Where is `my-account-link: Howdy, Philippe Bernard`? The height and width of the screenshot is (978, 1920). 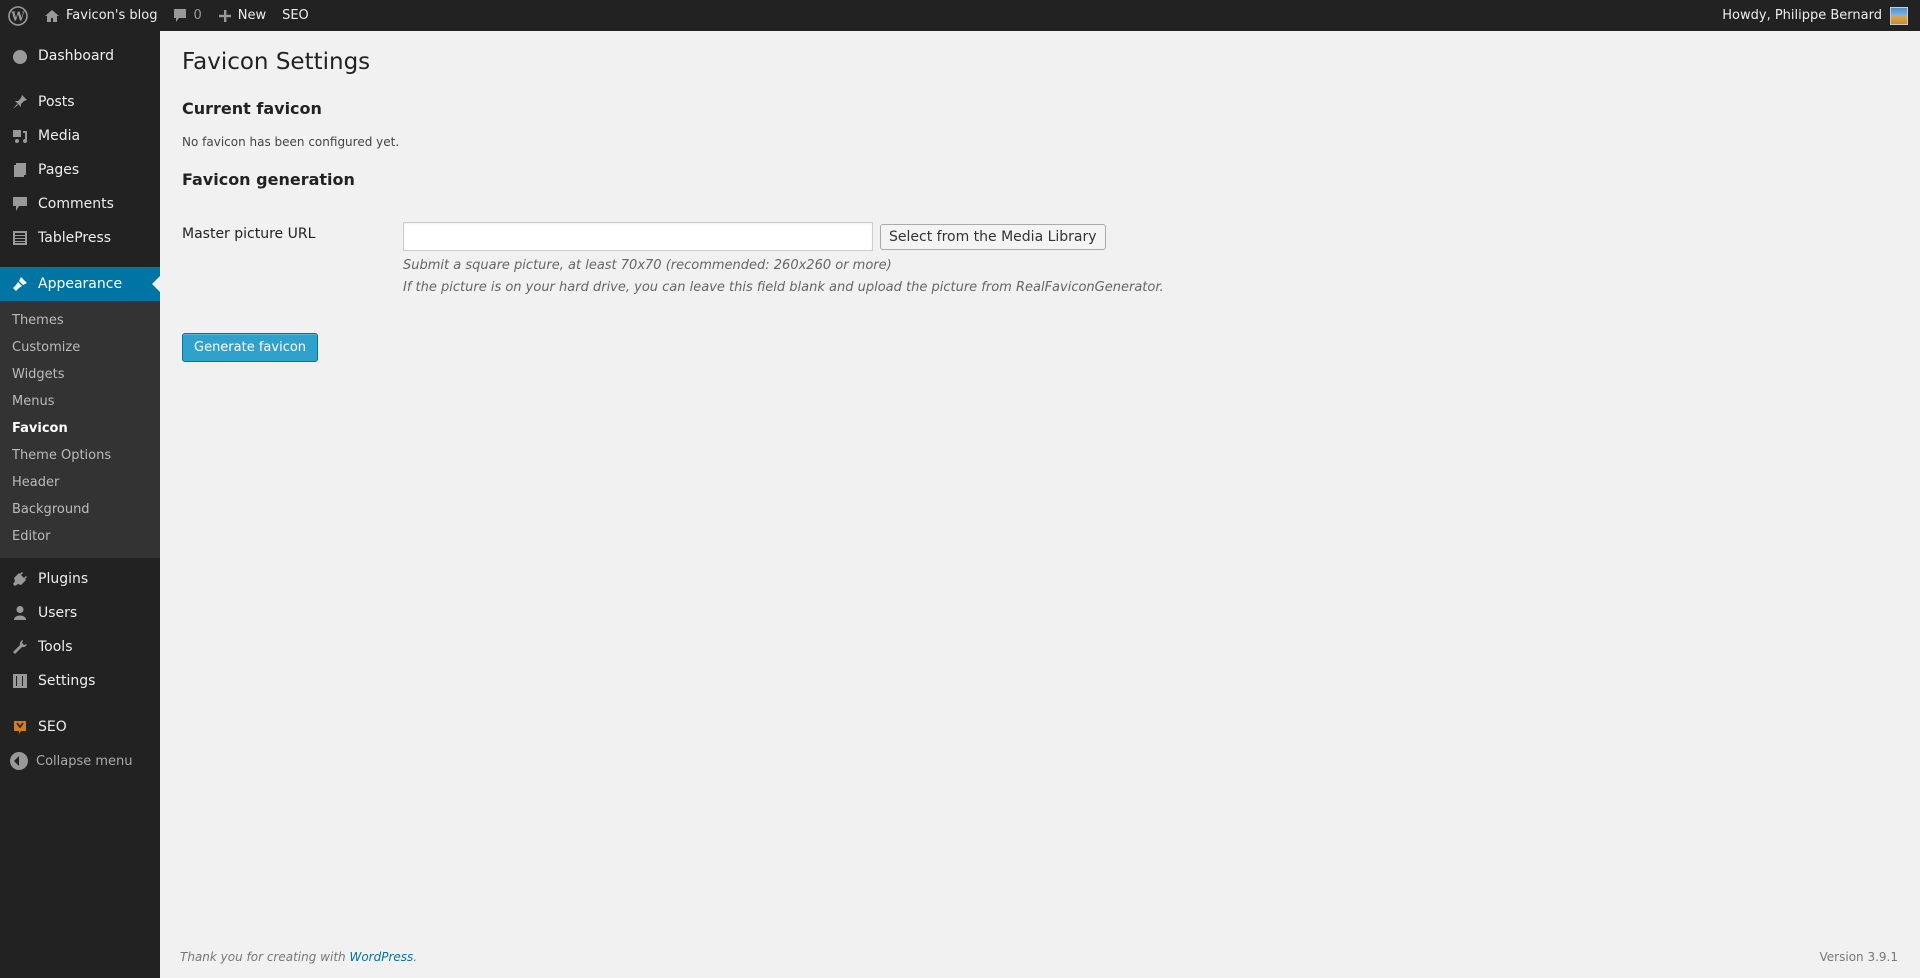
my-account-link: Howdy, Philippe Bernard is located at coordinates (1815, 15).